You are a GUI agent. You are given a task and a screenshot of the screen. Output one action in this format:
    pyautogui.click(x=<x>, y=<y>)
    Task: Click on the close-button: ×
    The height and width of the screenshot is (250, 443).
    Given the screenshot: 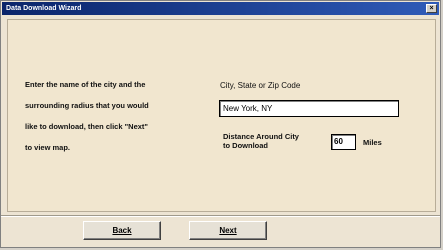 What is the action you would take?
    pyautogui.click(x=431, y=8)
    